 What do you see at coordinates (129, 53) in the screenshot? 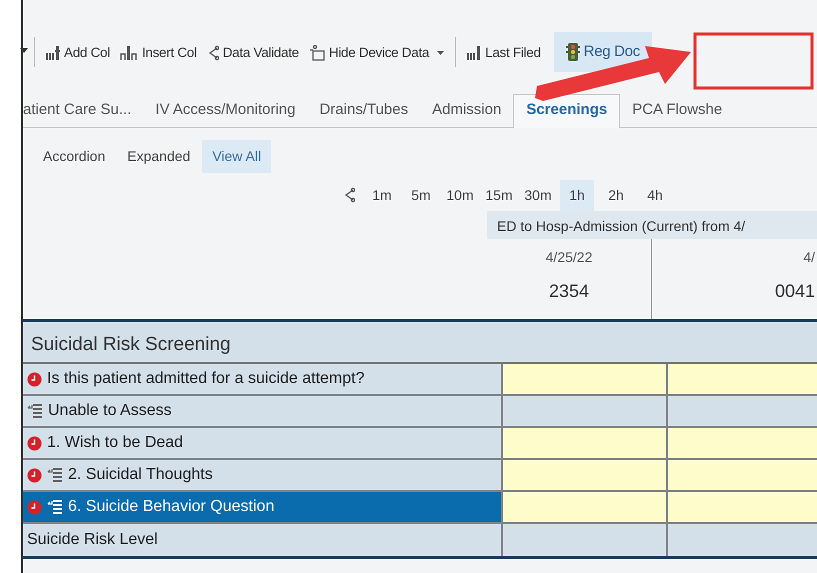
I see `column-insert-icon` at bounding box center [129, 53].